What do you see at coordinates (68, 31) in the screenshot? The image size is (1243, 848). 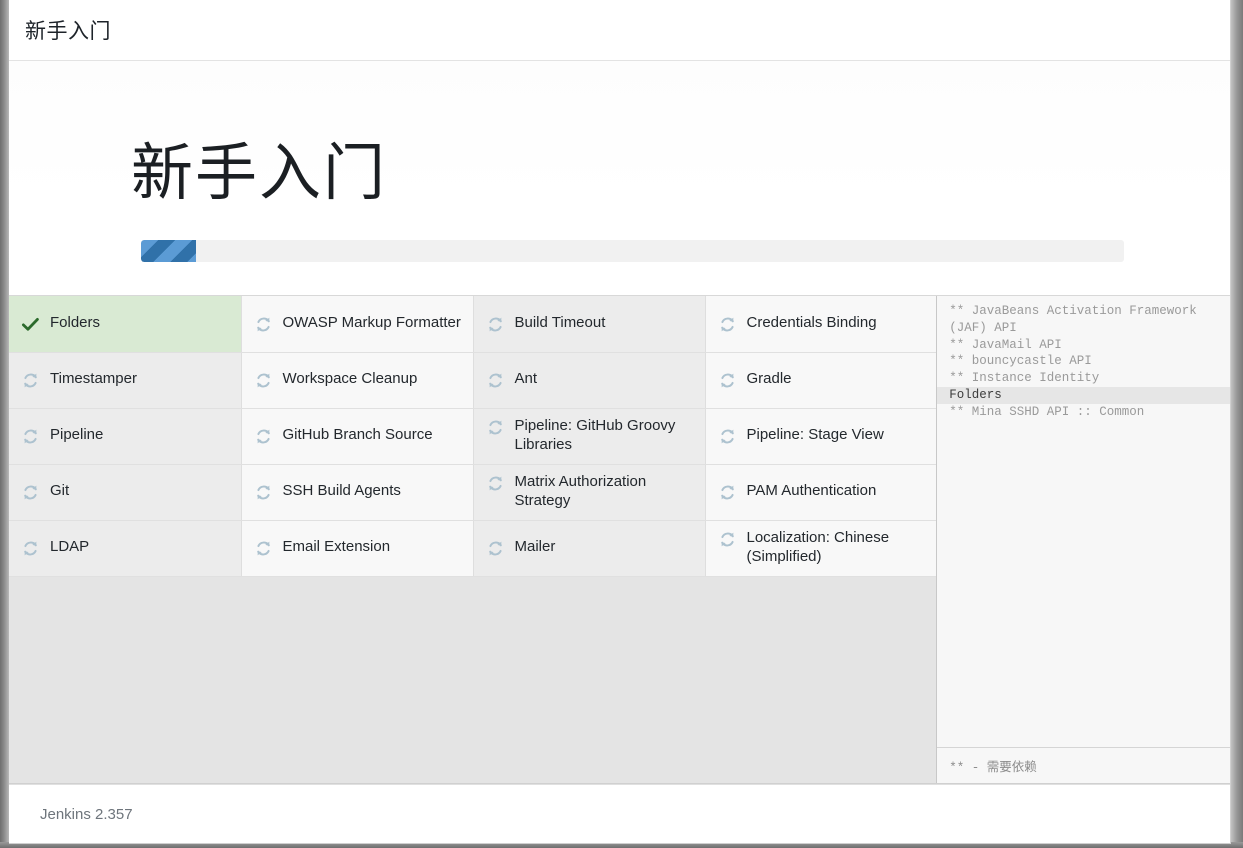 I see `breadcrumb: 新手入门` at bounding box center [68, 31].